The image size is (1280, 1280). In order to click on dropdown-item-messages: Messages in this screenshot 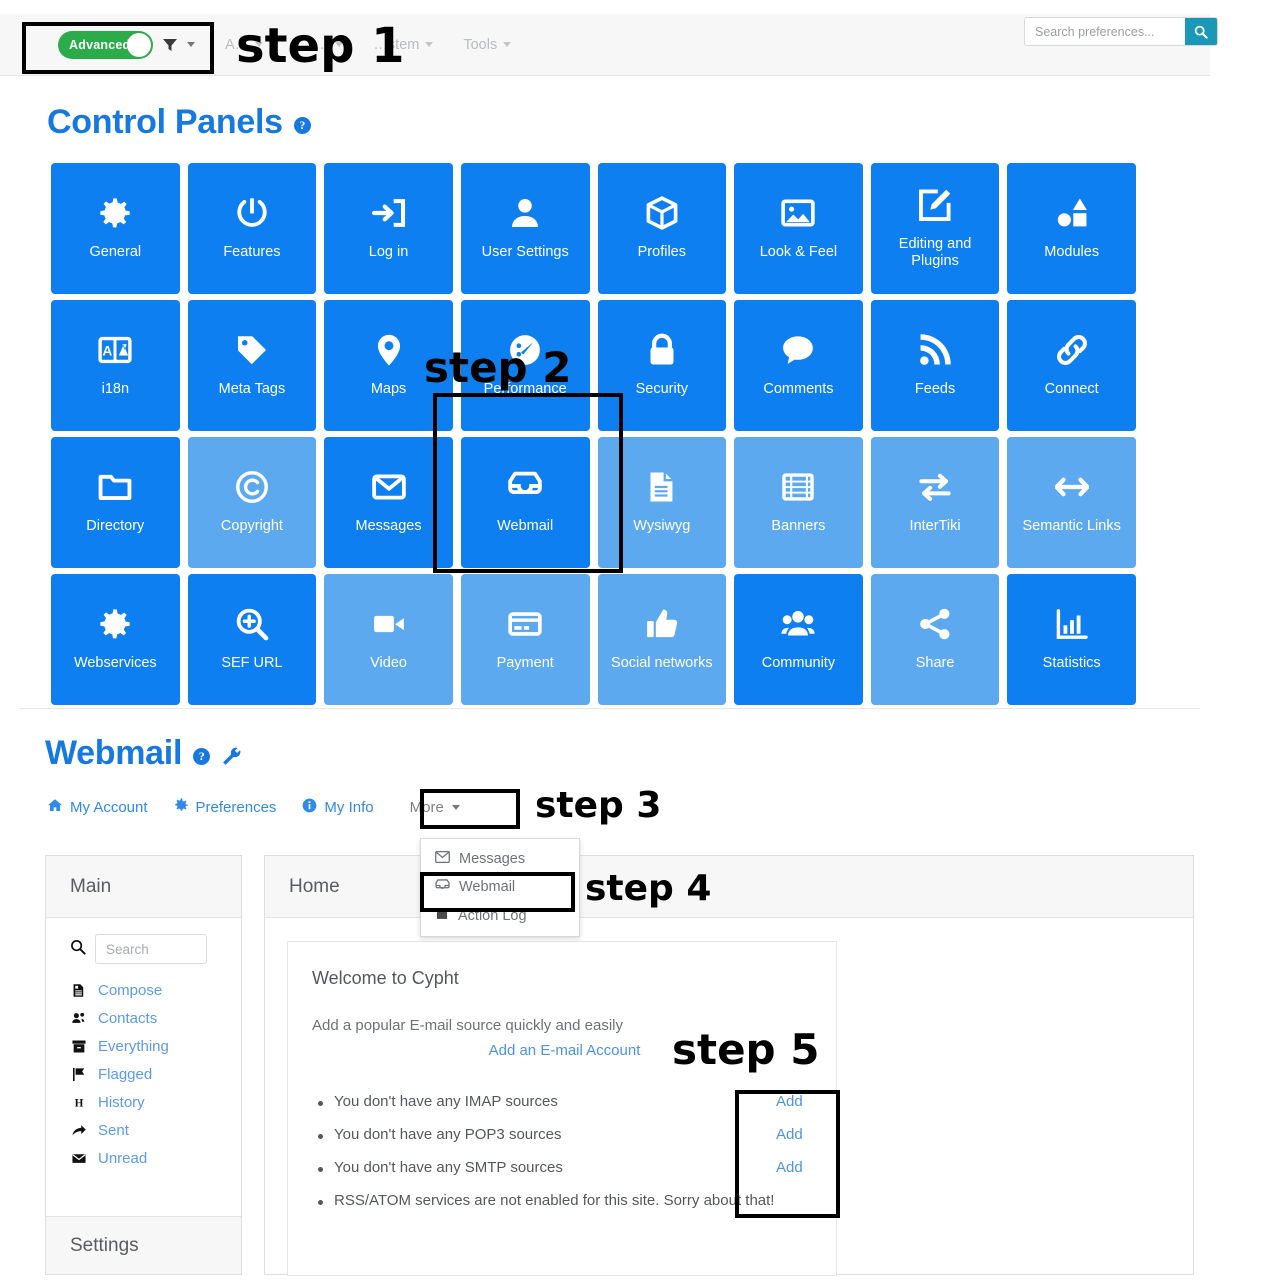, I will do `click(500, 859)`.